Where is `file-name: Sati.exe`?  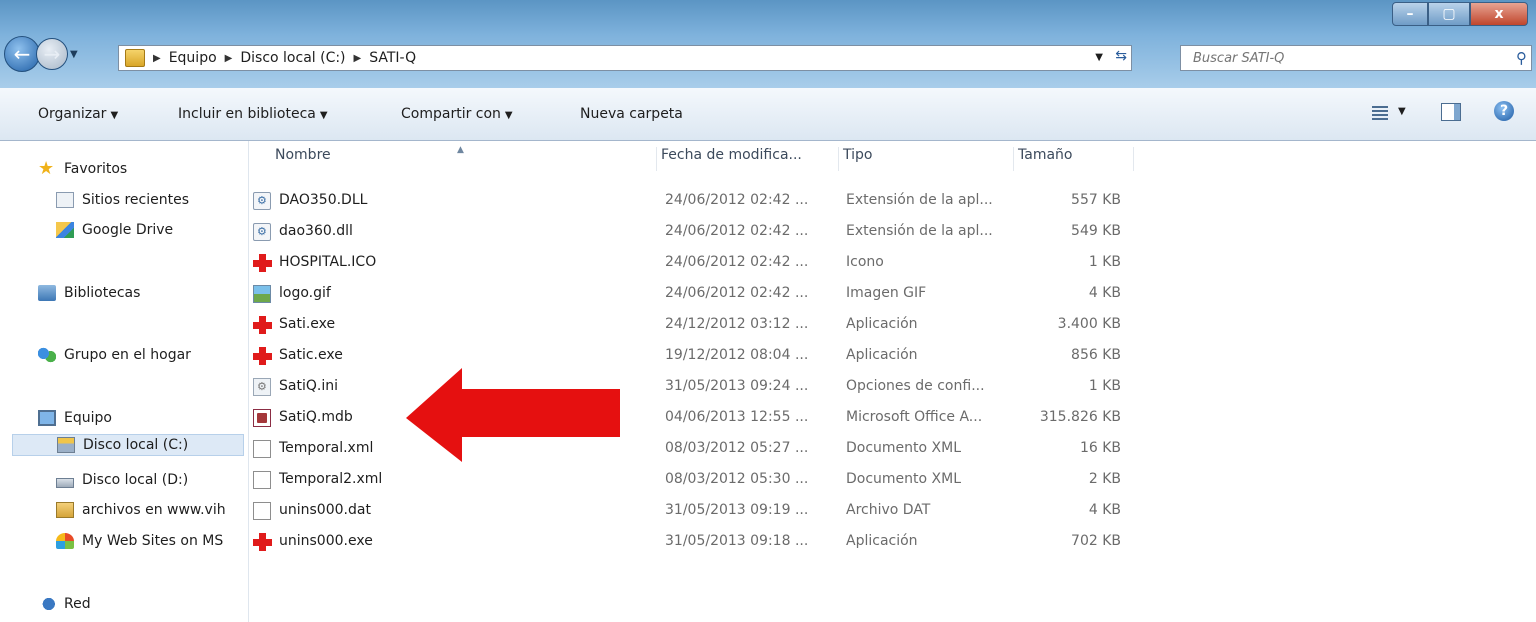 file-name: Sati.exe is located at coordinates (307, 324).